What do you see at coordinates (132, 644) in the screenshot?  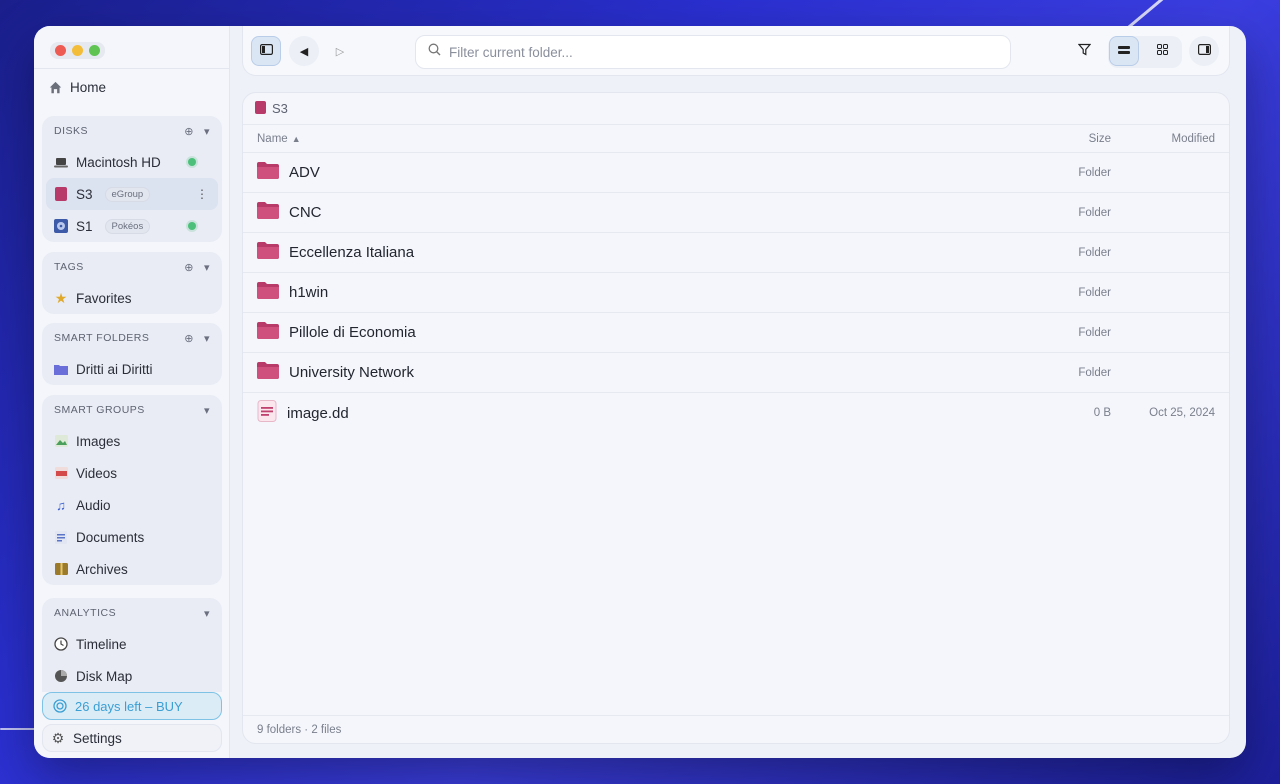 I see `sidebar-item-timeline: Timeline` at bounding box center [132, 644].